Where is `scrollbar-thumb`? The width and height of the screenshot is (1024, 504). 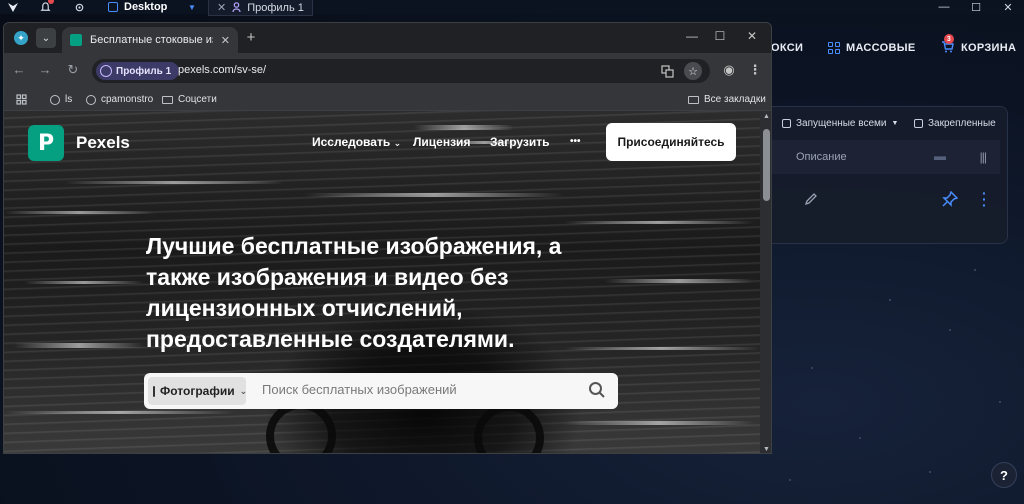
scrollbar-thumb is located at coordinates (766, 165).